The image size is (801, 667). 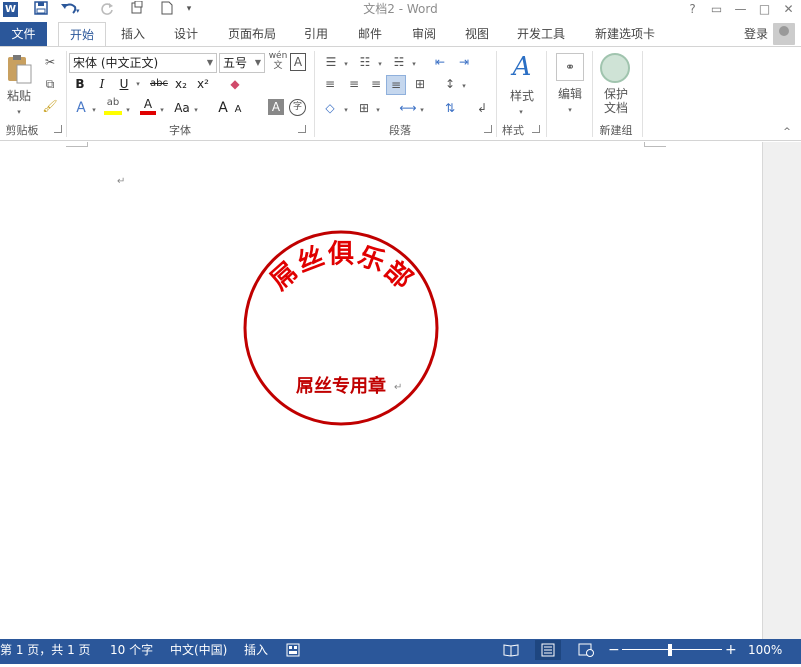 I want to click on underline-button: U, so click(x=124, y=84).